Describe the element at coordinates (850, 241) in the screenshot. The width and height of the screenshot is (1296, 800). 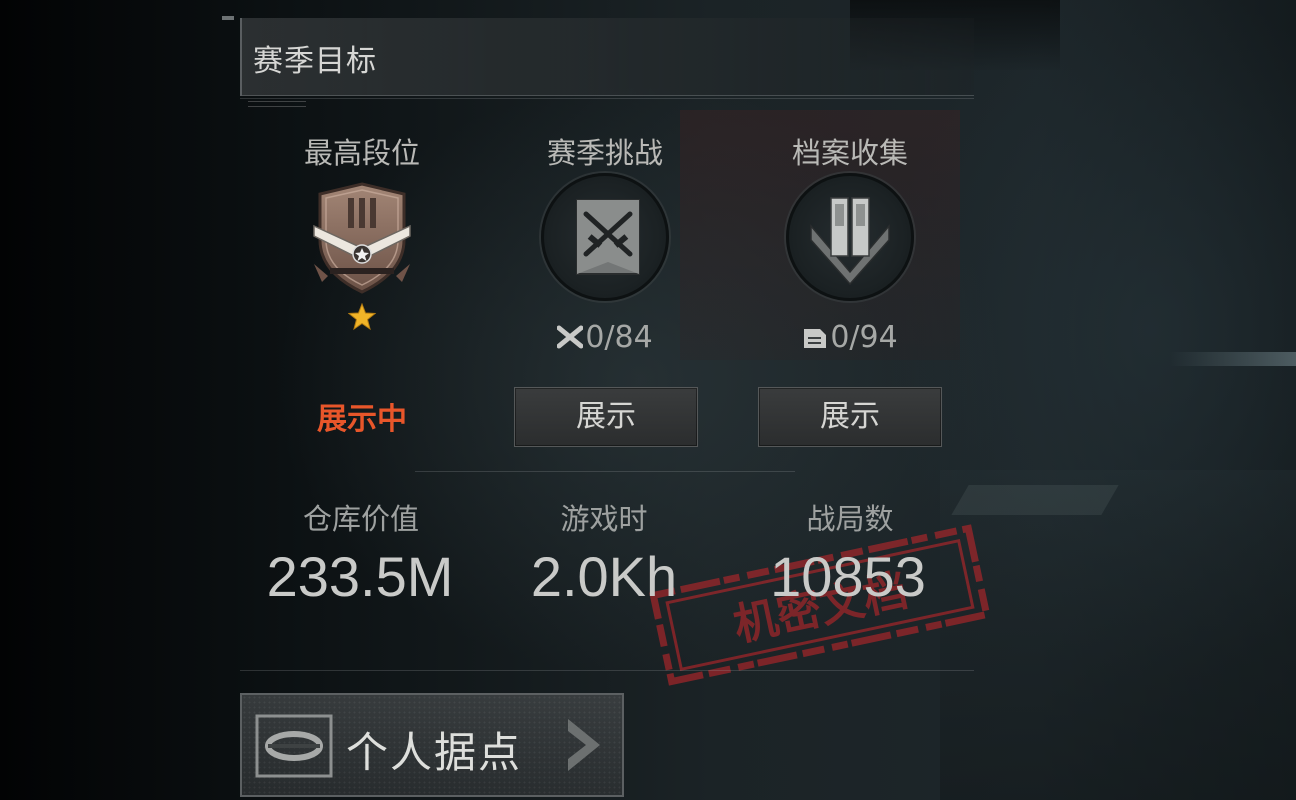
I see `archive-chevron-icon` at that location.